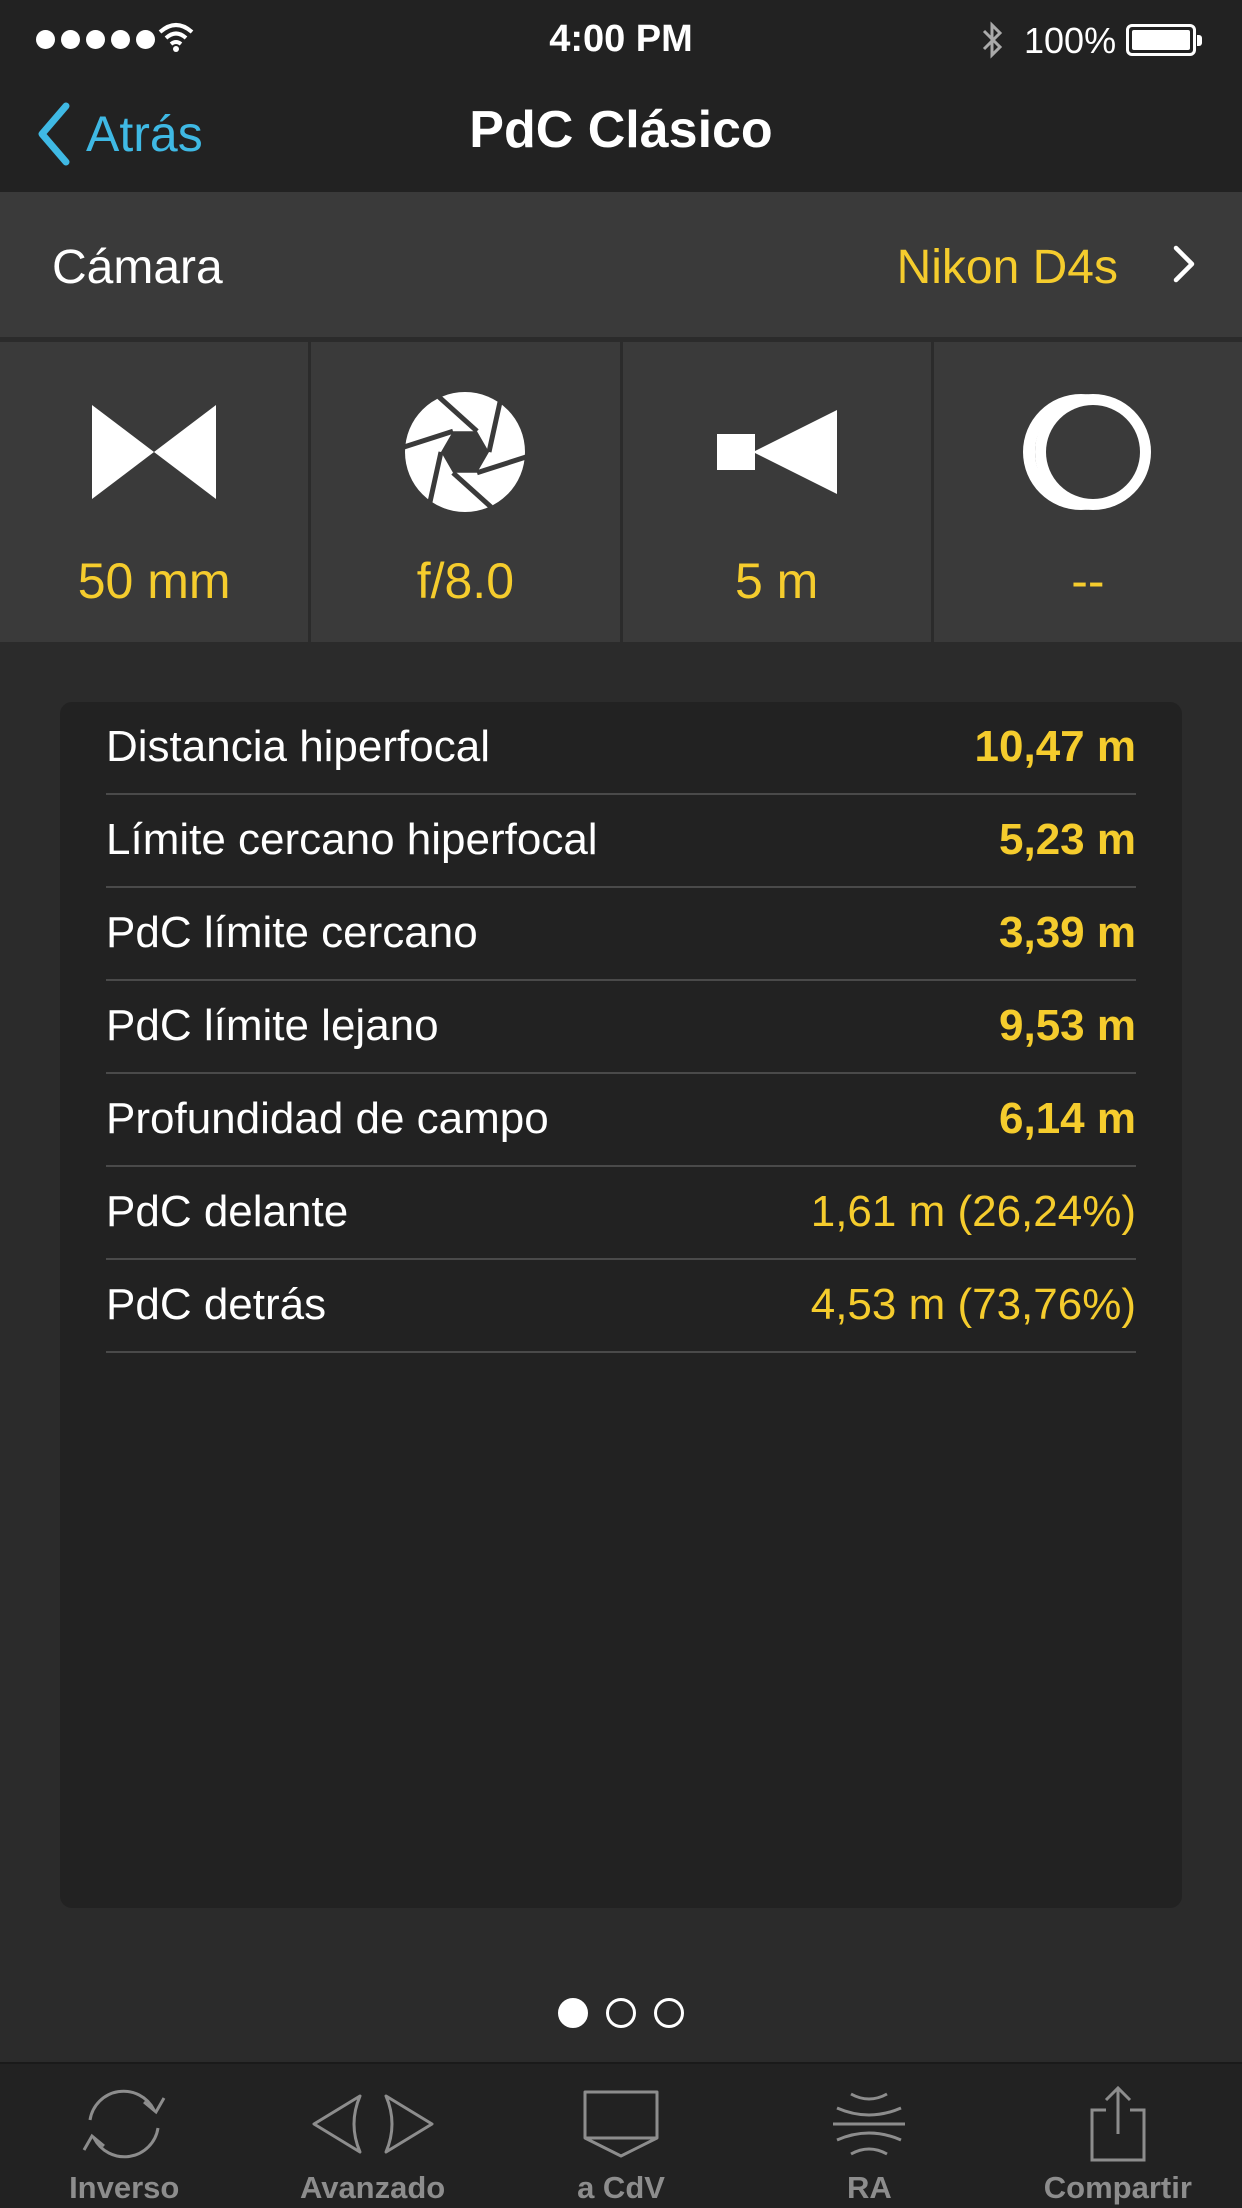  Describe the element at coordinates (993, 42) in the screenshot. I see `bluetooth-icon` at that location.